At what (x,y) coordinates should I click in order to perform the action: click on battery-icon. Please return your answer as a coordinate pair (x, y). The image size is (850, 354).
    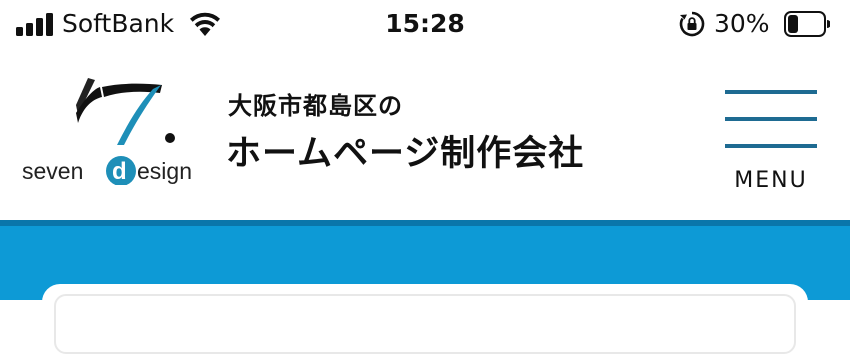
    Looking at the image, I should click on (807, 24).